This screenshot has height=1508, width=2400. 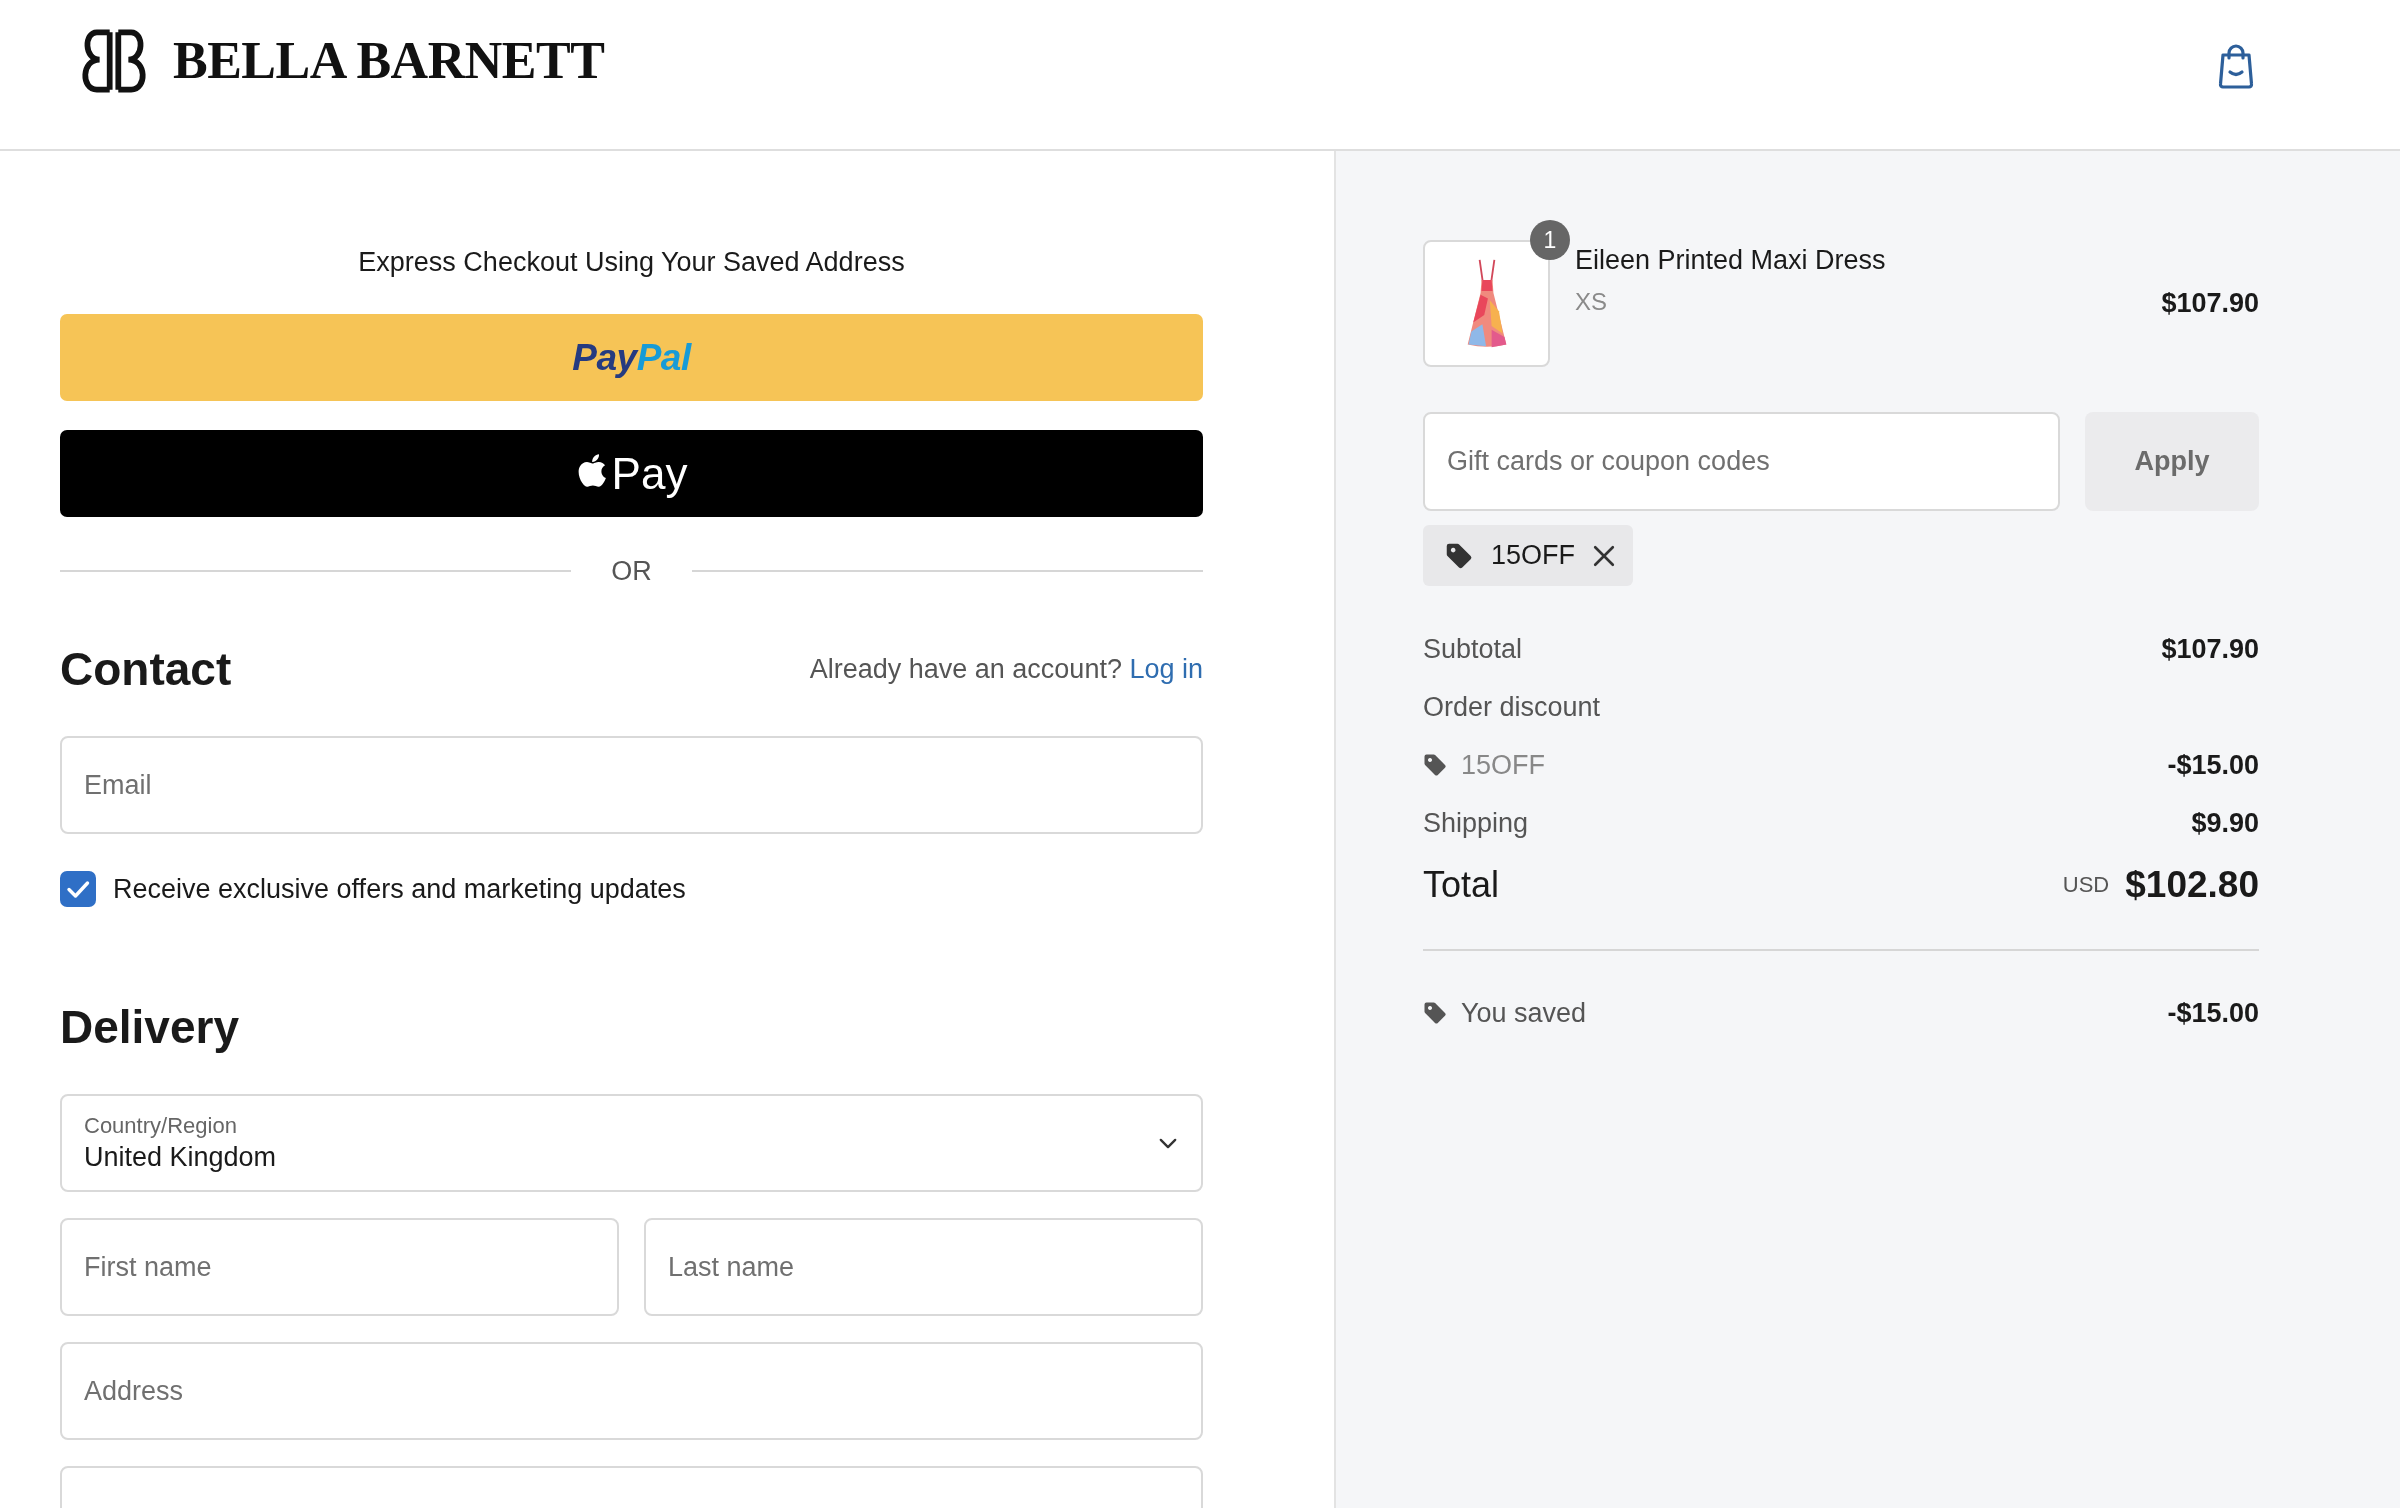 I want to click on apple-pay-button: Pay, so click(x=631, y=473).